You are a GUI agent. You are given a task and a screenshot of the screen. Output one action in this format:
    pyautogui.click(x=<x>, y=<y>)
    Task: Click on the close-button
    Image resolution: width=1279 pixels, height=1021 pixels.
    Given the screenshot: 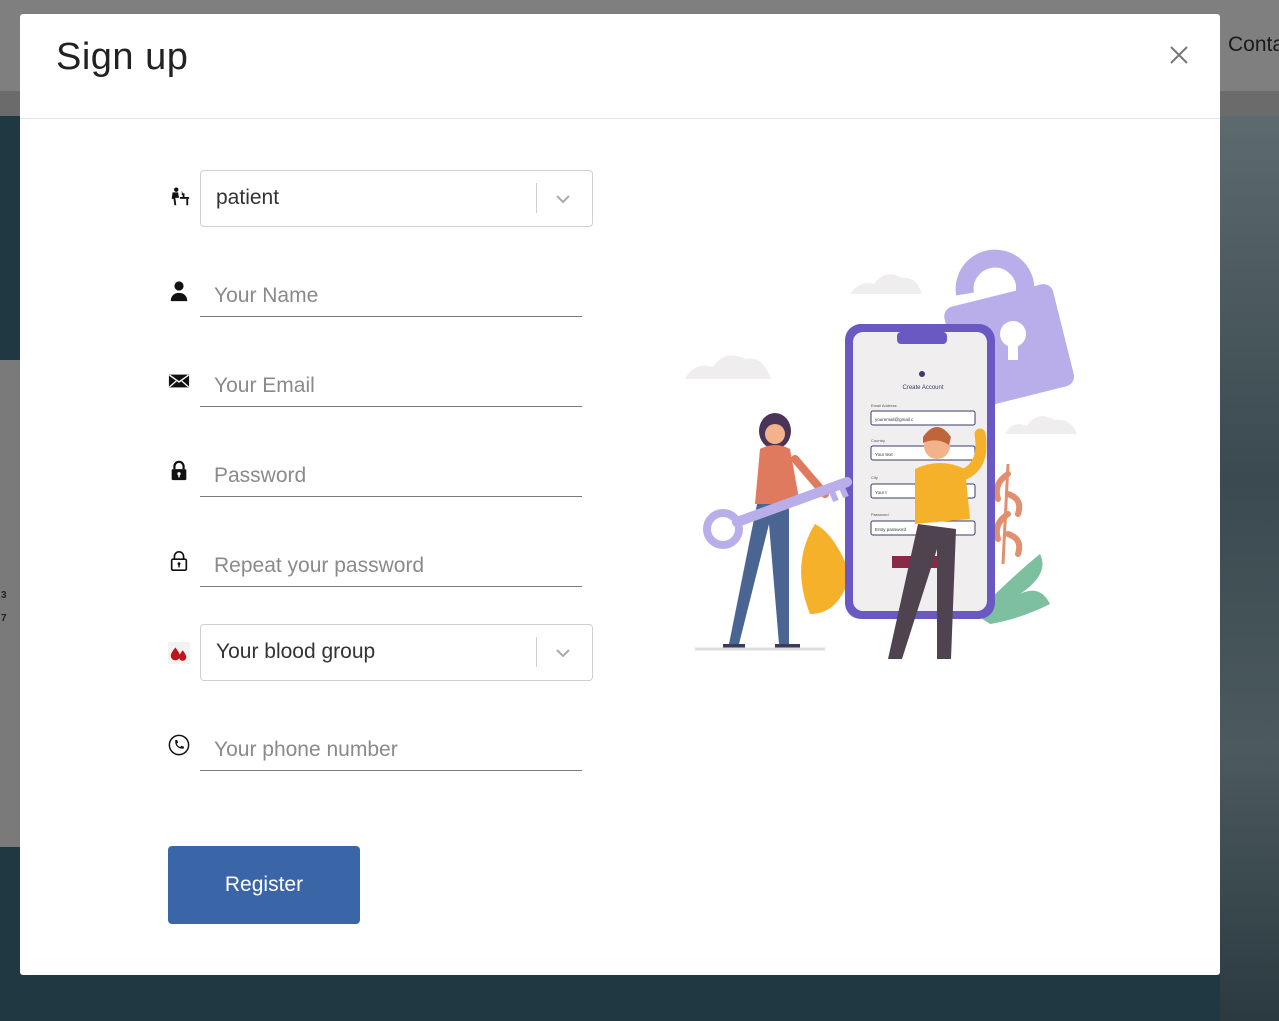 What is the action you would take?
    pyautogui.click(x=1179, y=55)
    